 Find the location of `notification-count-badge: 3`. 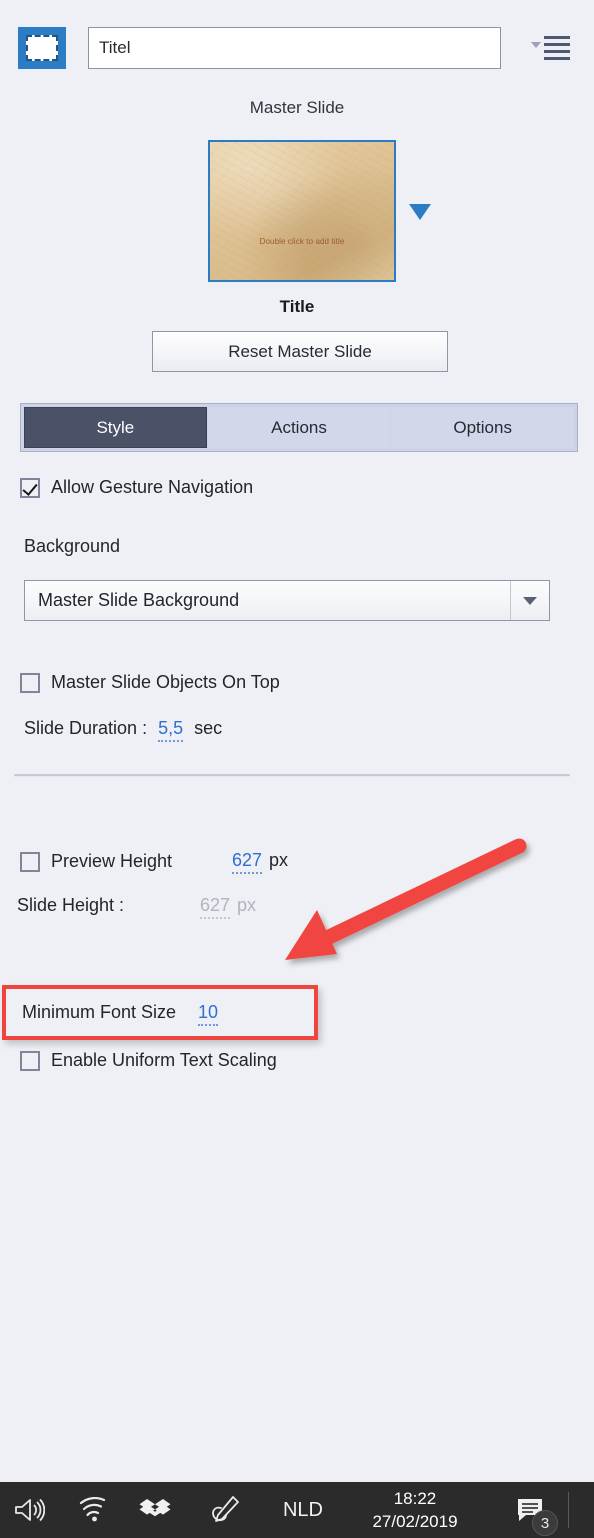

notification-count-badge: 3 is located at coordinates (545, 1523).